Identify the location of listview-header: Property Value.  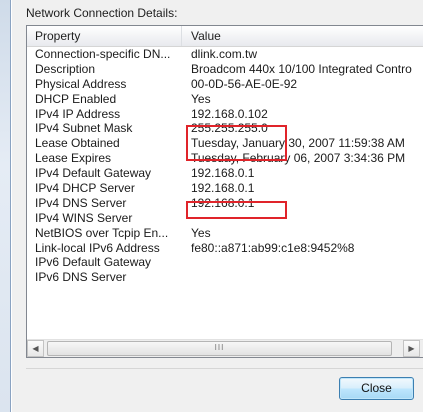
(225, 36).